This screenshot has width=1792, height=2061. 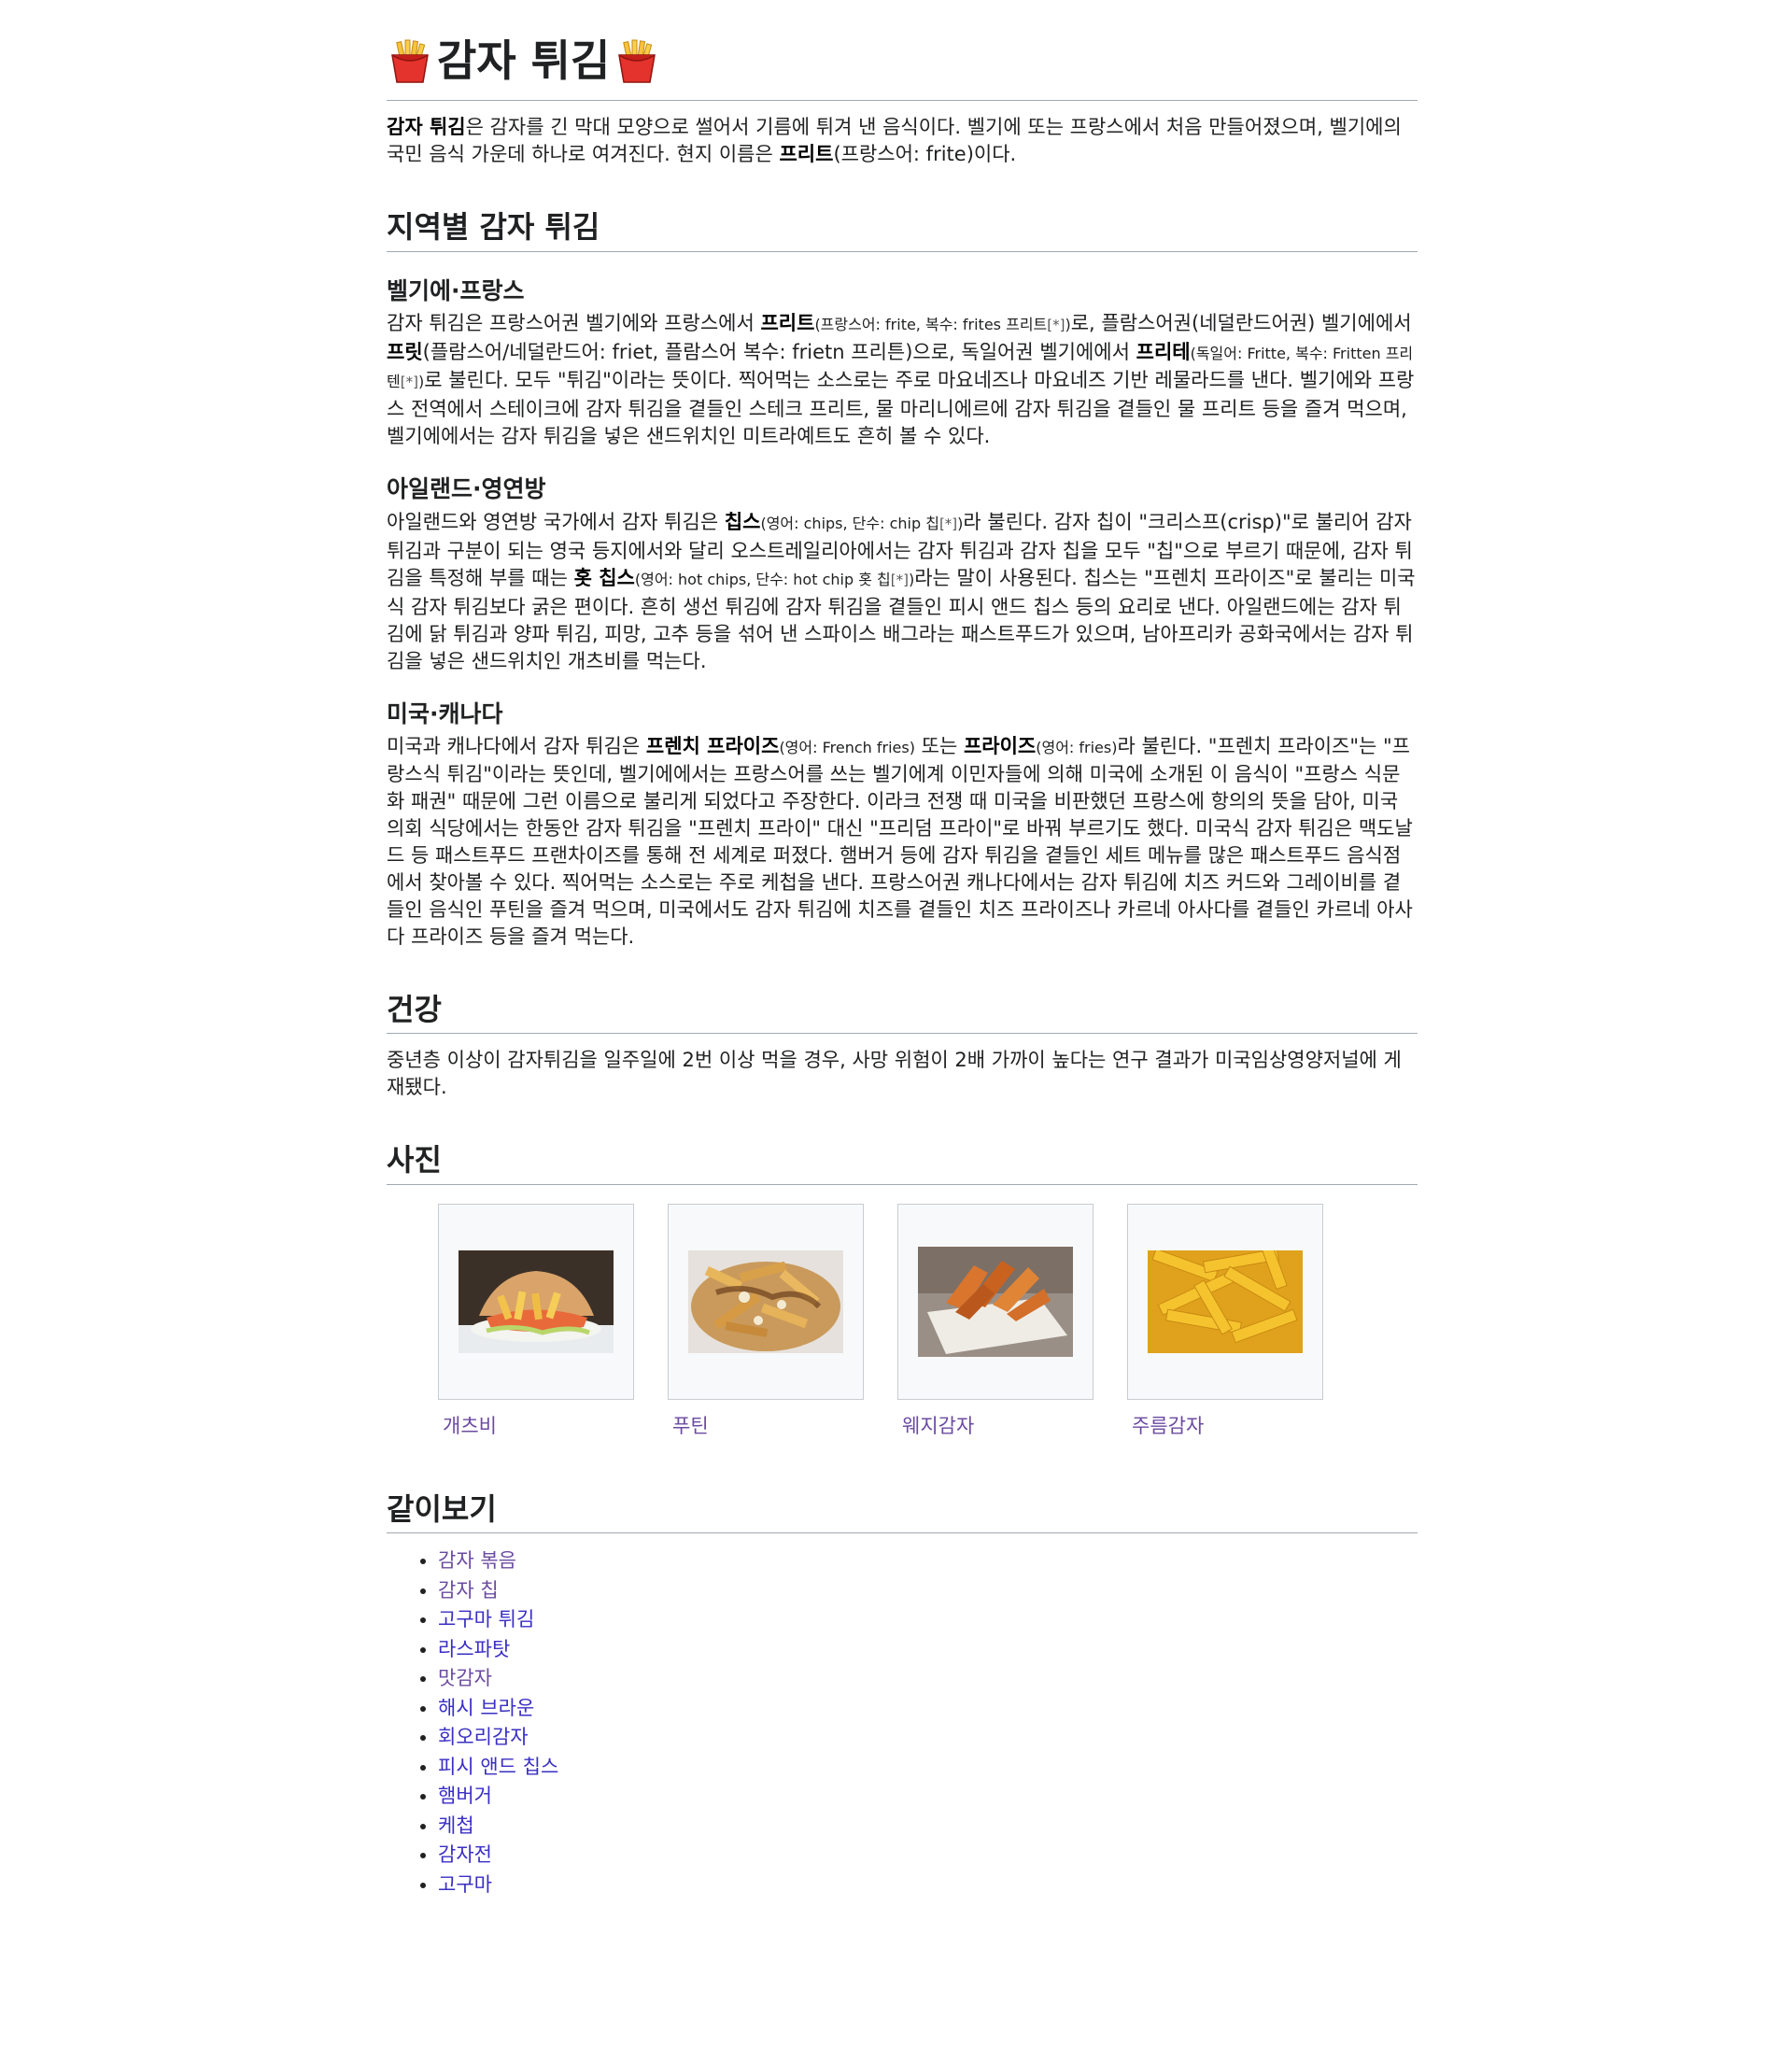 What do you see at coordinates (486, 1708) in the screenshot?
I see `see-also-link: 해시 브라운` at bounding box center [486, 1708].